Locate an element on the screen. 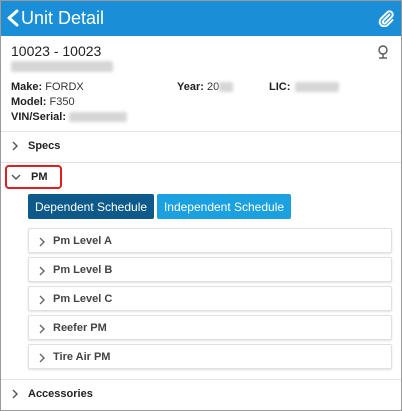 The height and width of the screenshot is (411, 402). pm-item-label: Pm Level B is located at coordinates (83, 270).